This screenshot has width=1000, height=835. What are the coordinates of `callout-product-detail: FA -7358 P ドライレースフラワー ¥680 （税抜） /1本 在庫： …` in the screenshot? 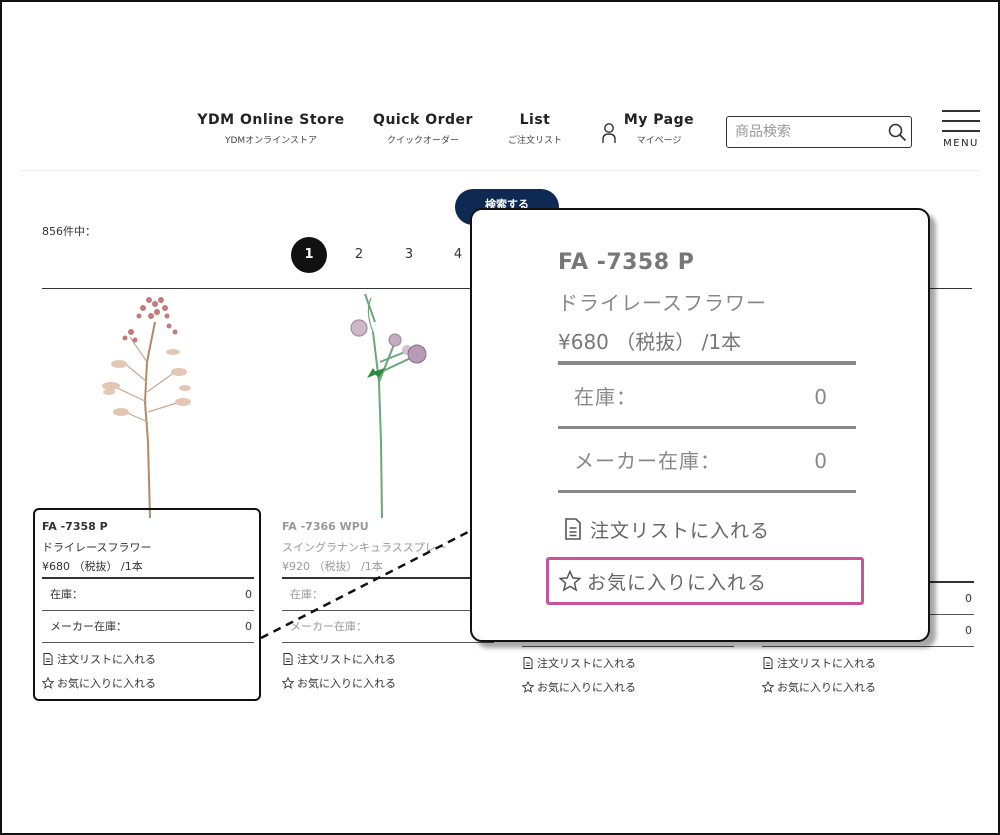 It's located at (707, 400).